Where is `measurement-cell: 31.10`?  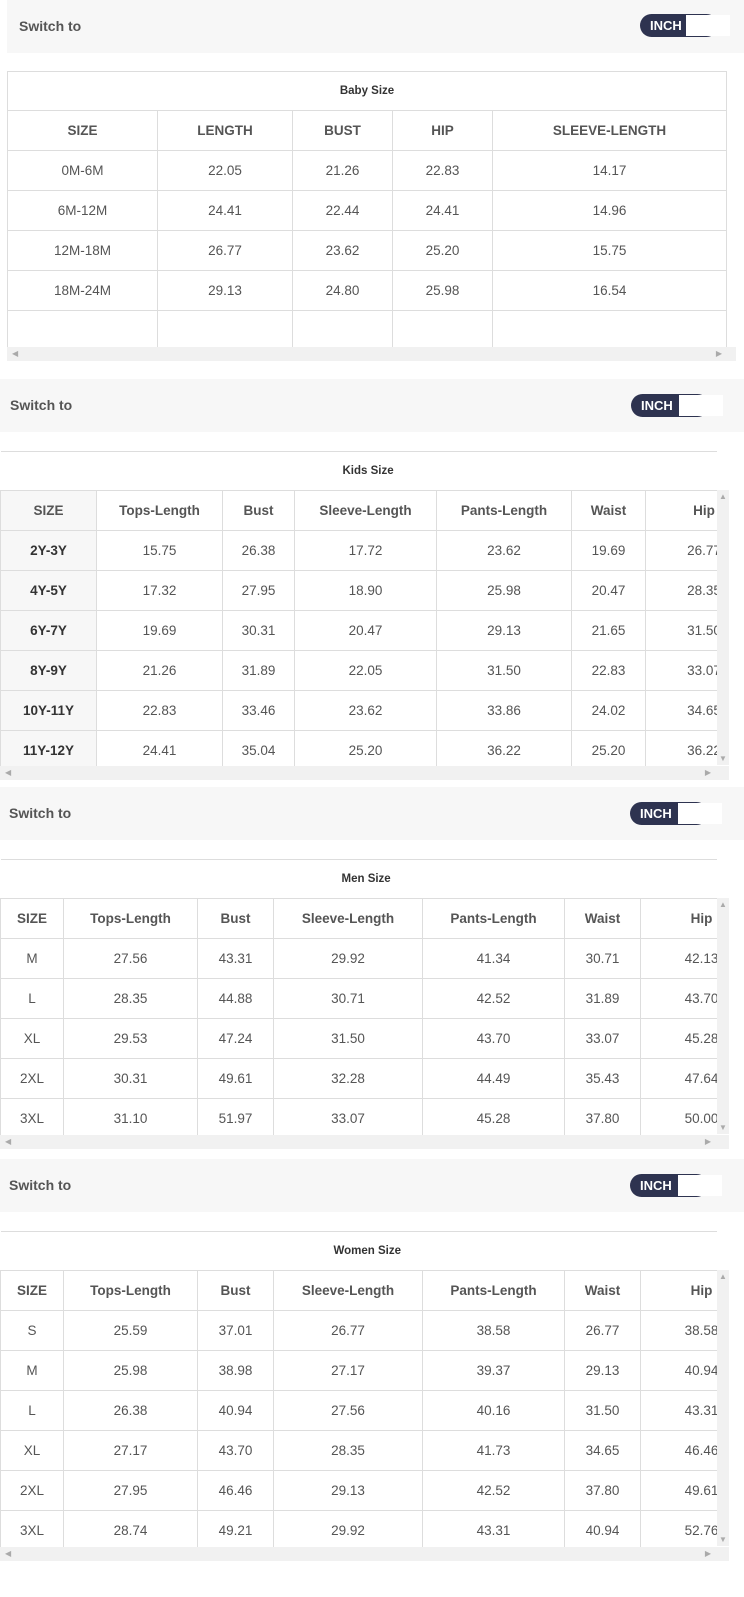
measurement-cell: 31.10 is located at coordinates (130, 1116).